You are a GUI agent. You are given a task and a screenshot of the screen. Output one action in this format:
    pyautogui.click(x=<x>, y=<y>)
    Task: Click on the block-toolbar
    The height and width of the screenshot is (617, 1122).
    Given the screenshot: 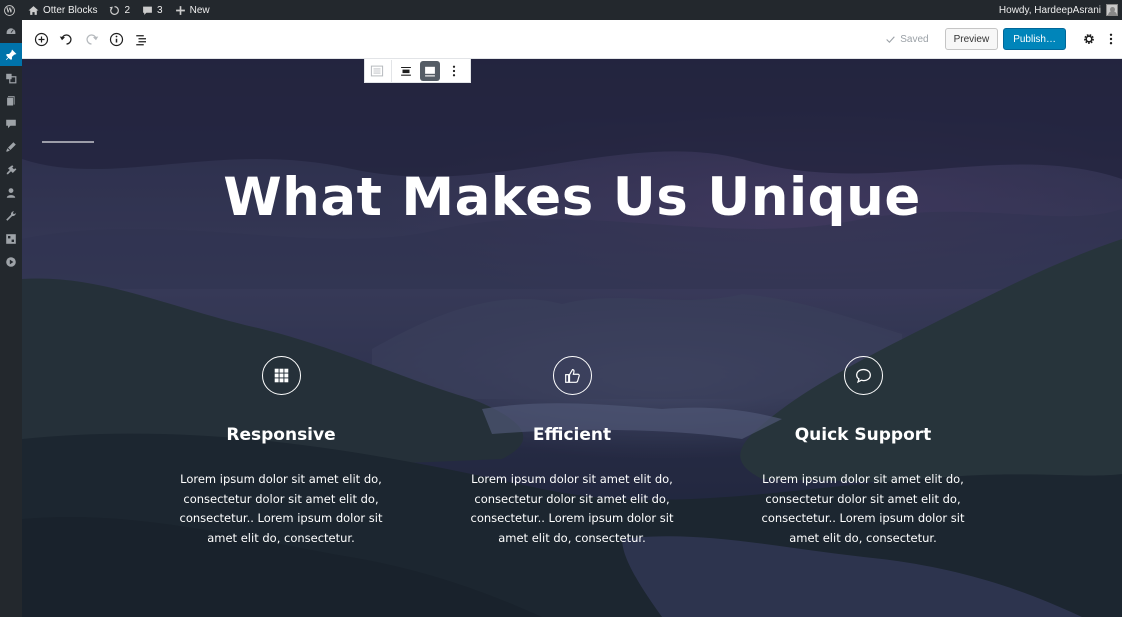 What is the action you would take?
    pyautogui.click(x=417, y=71)
    